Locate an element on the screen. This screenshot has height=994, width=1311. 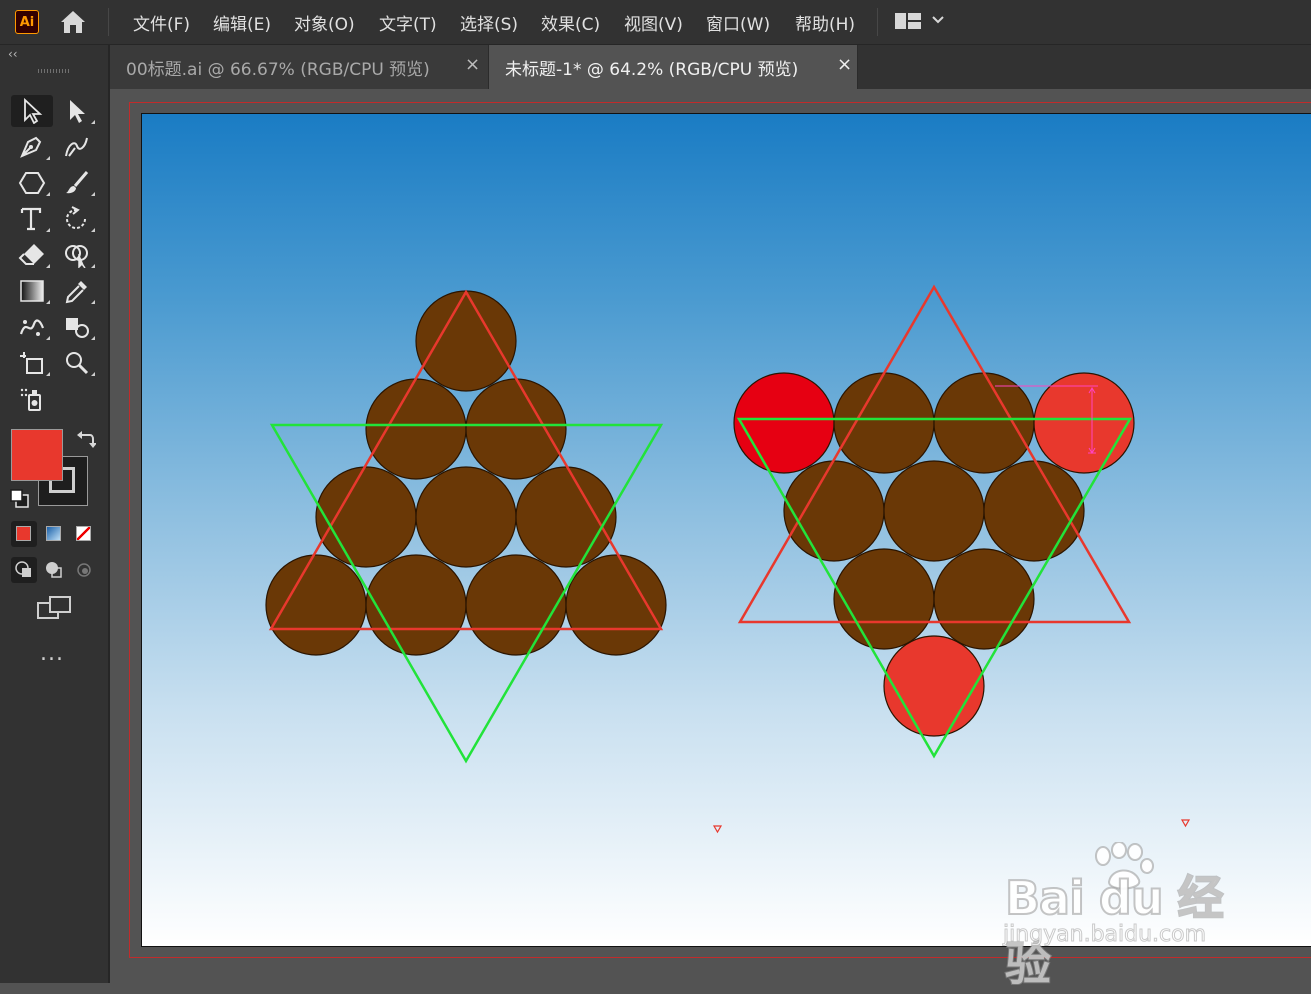
left-circle-pyramid is located at coordinates (466, 526).